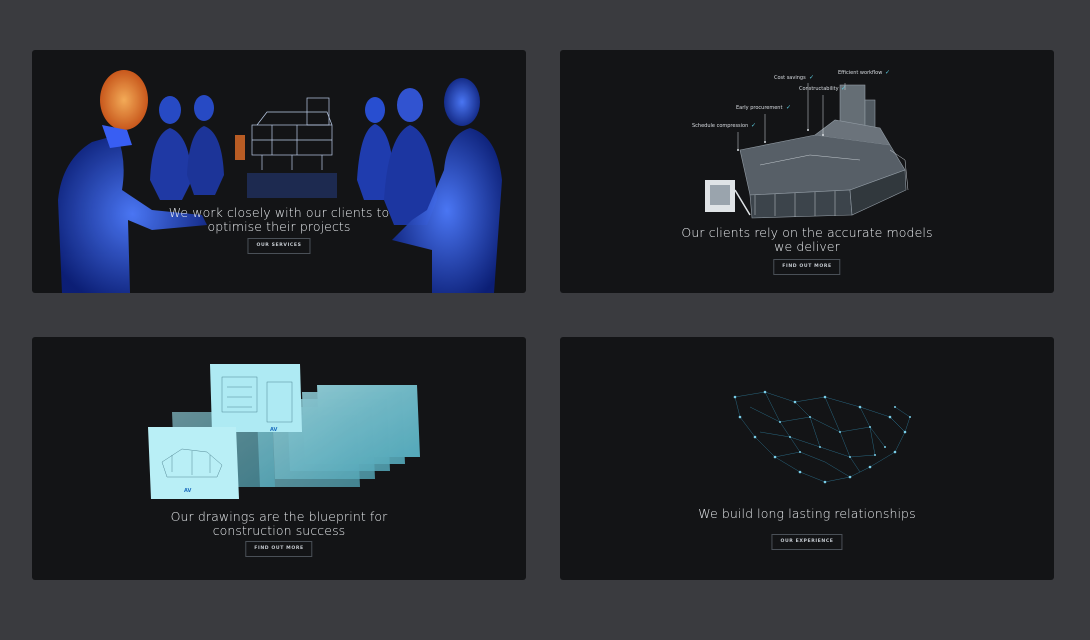 The width and height of the screenshot is (1090, 640). What do you see at coordinates (279, 516) in the screenshot?
I see `caption-line: Our drawings are the blueprint for` at bounding box center [279, 516].